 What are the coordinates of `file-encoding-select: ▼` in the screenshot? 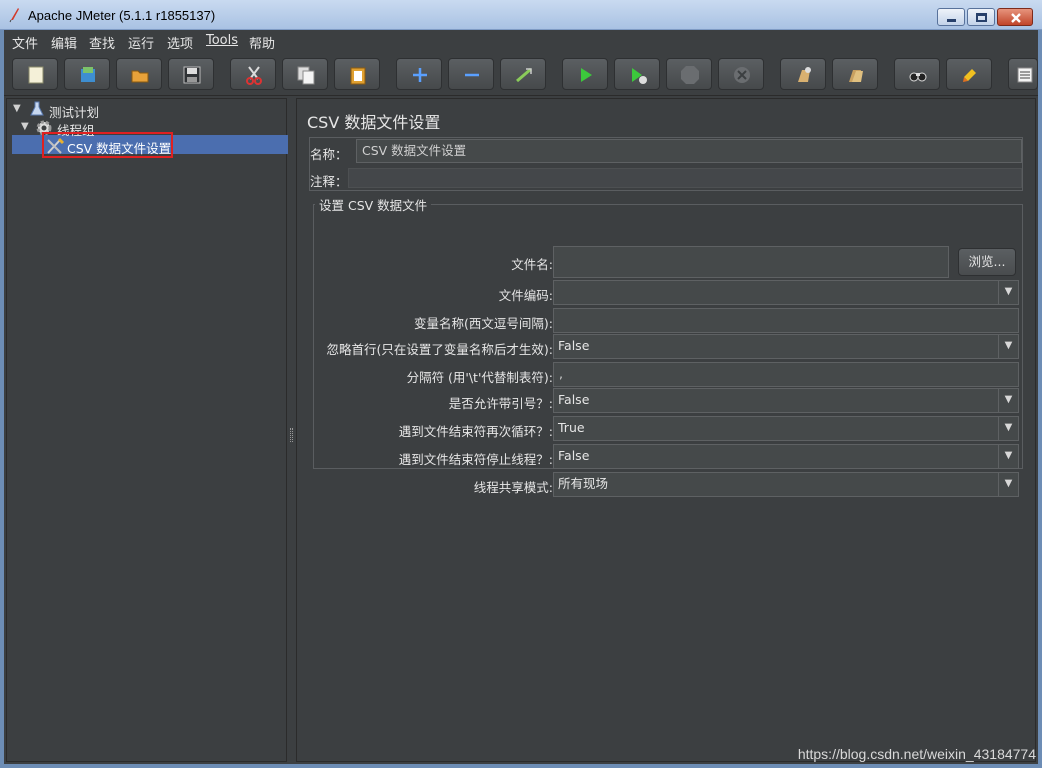 It's located at (786, 292).